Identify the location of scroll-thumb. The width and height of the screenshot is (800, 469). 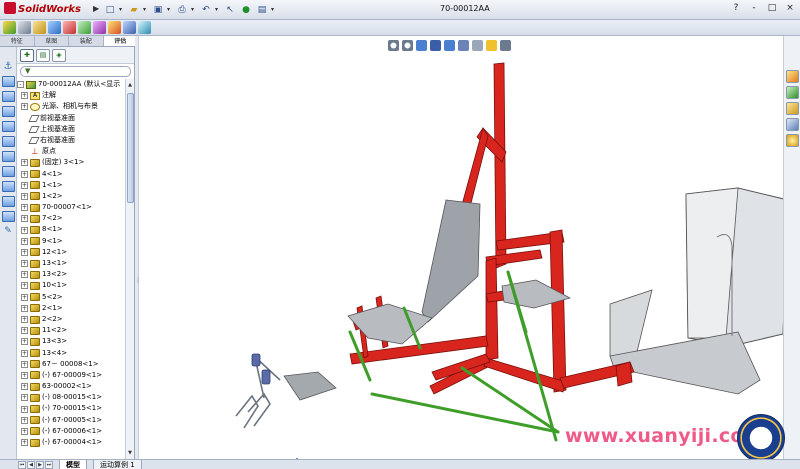
(130, 148).